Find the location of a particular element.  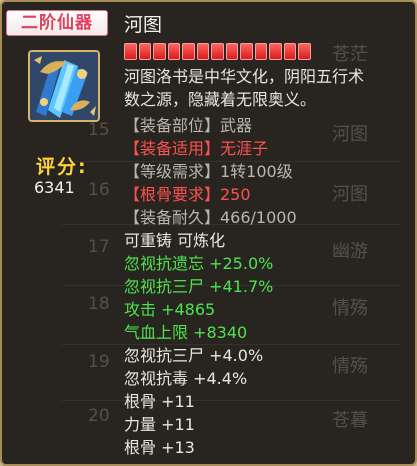

base-stat: 气血上限 +8340 is located at coordinates (186, 332).